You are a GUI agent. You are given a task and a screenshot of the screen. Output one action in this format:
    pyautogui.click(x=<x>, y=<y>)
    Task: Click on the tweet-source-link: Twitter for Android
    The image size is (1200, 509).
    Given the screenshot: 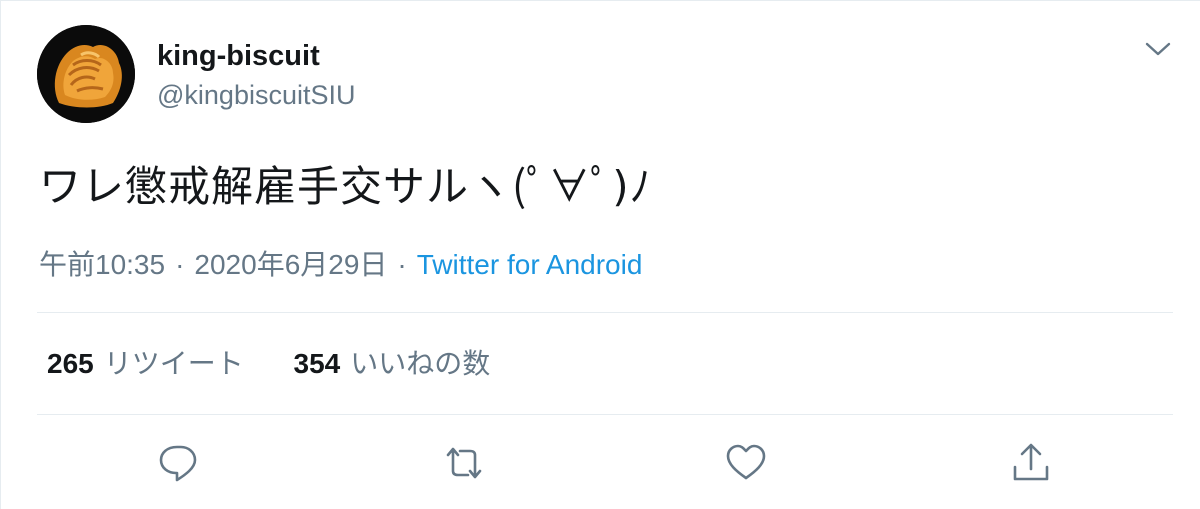 What is the action you would take?
    pyautogui.click(x=530, y=264)
    